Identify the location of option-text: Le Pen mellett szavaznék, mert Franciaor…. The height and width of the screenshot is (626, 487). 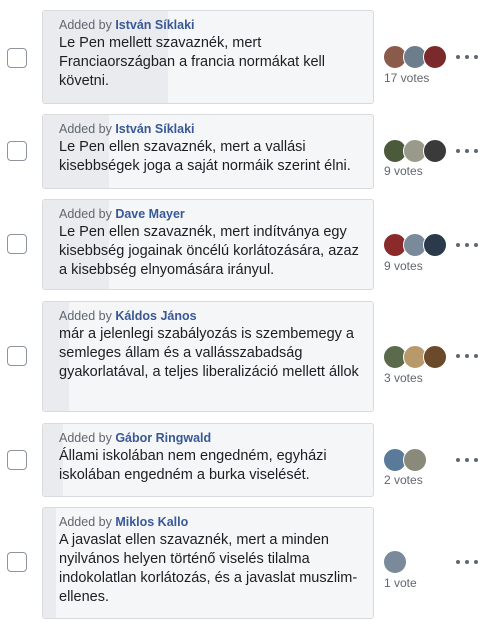
(192, 62).